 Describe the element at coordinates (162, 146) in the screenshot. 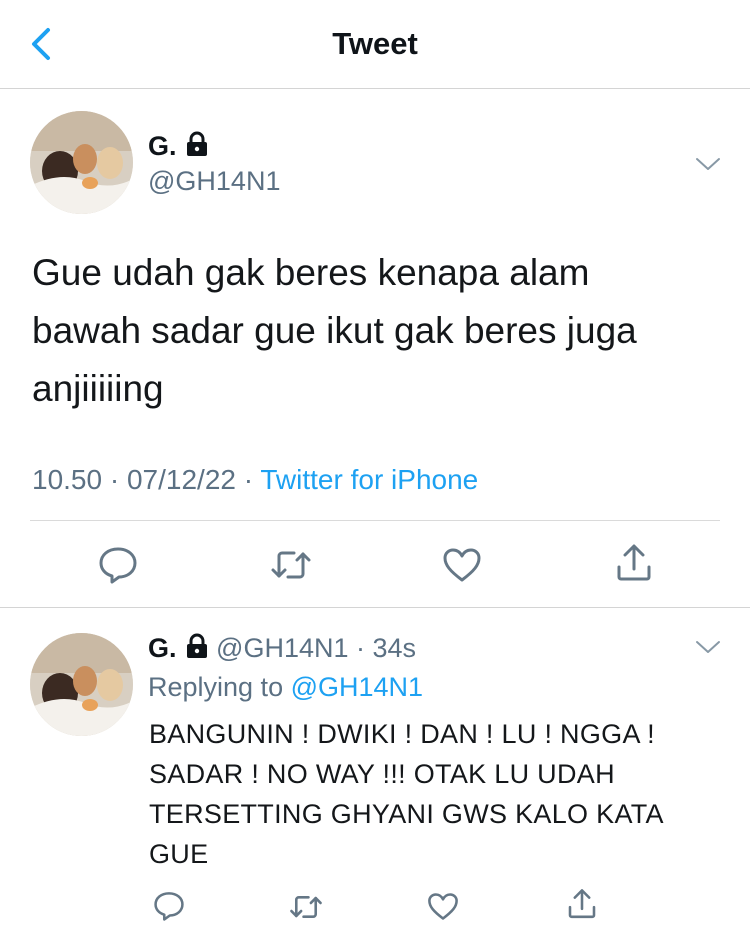

I see `display-name-text: G.` at that location.